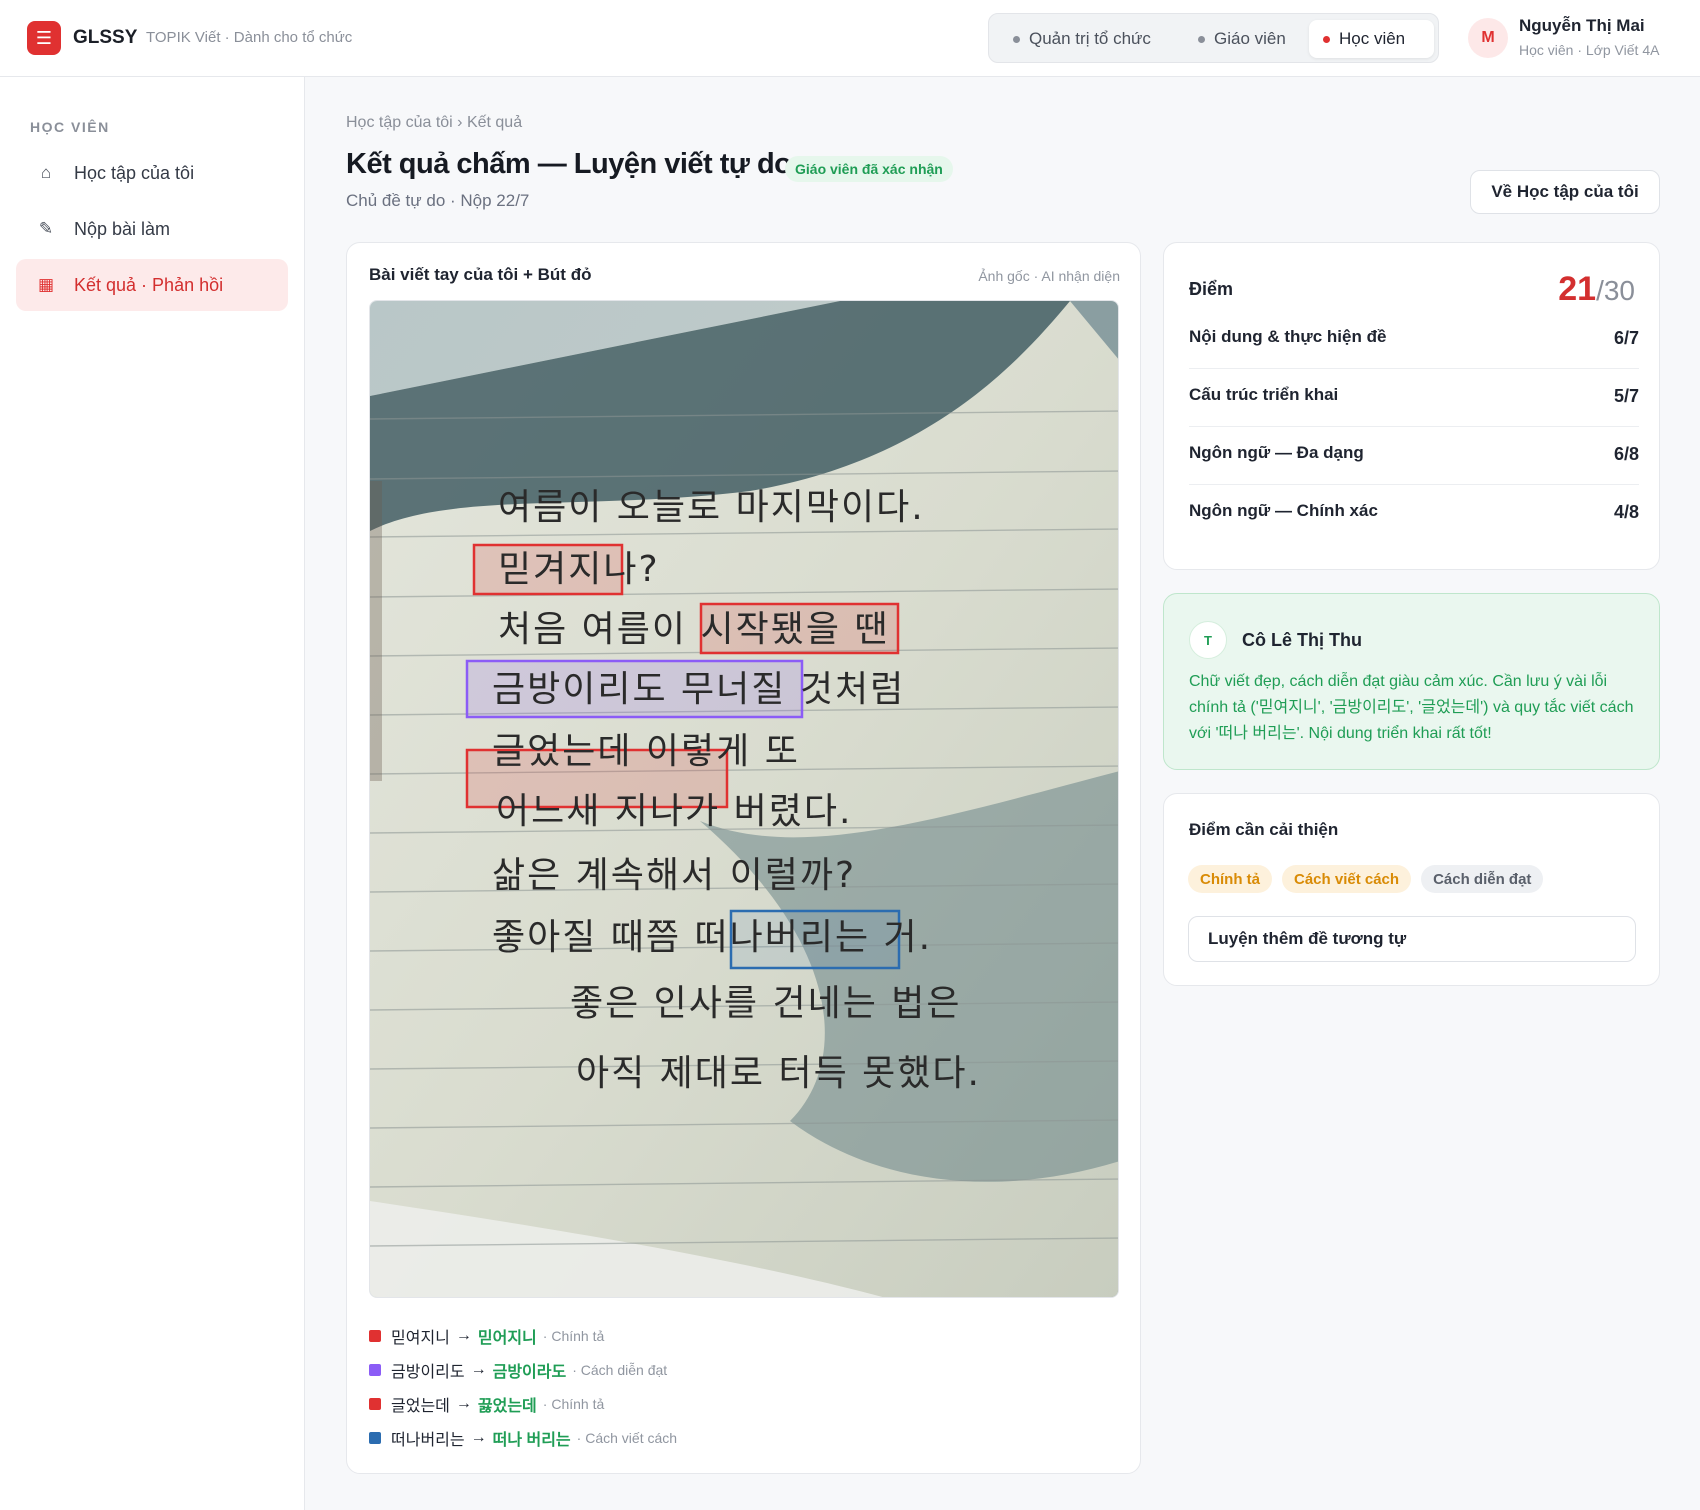  What do you see at coordinates (531, 1440) in the screenshot?
I see `correction-fix: 떠나 버리는` at bounding box center [531, 1440].